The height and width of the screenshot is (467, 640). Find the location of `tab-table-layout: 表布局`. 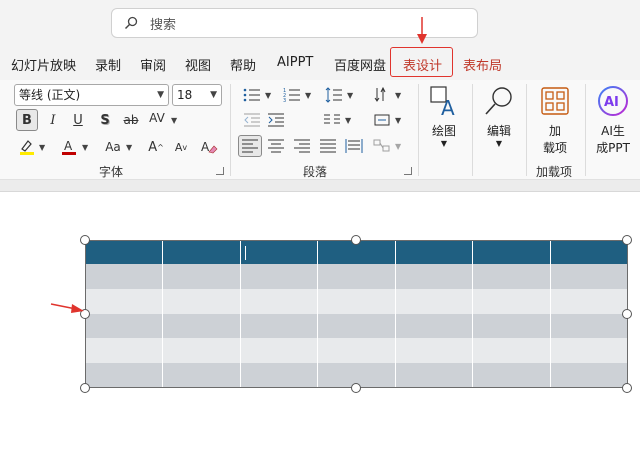

tab-table-layout: 表布局 is located at coordinates (482, 64).